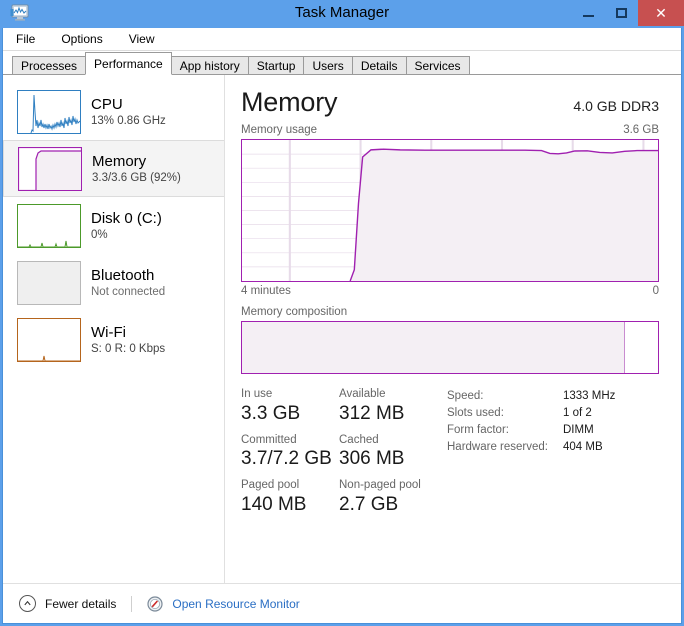  Describe the element at coordinates (49, 65) in the screenshot. I see `tab-processes: Processes` at that location.